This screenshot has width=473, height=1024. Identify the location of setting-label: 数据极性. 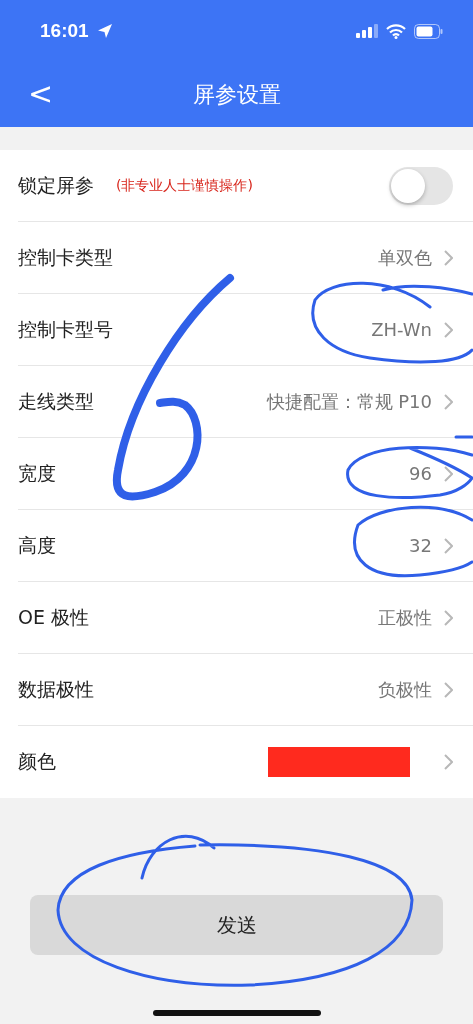
(56, 689).